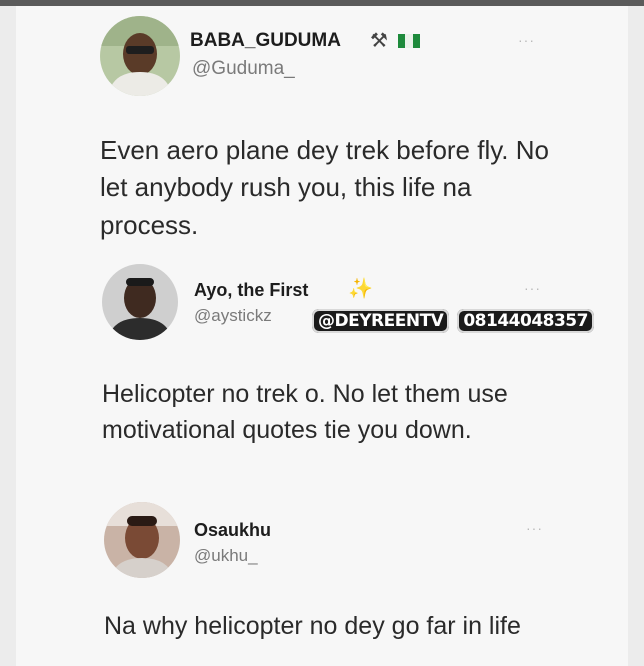 The height and width of the screenshot is (666, 644). What do you see at coordinates (379, 40) in the screenshot?
I see `hammer-pick-icon: ⚒` at bounding box center [379, 40].